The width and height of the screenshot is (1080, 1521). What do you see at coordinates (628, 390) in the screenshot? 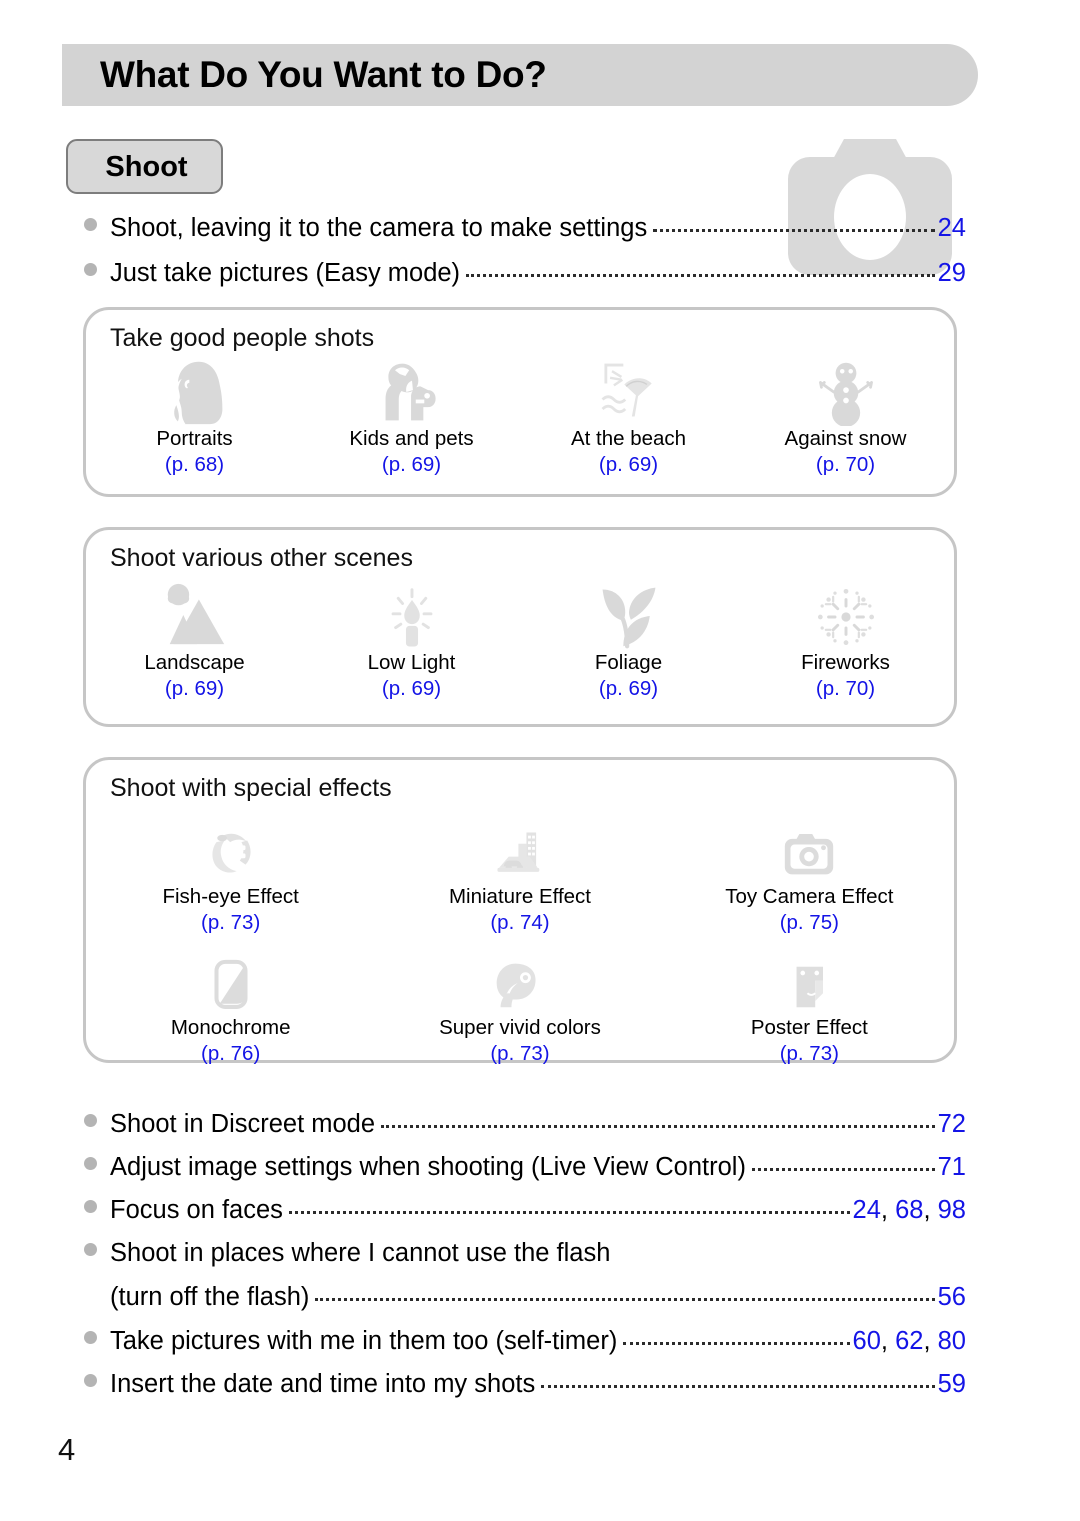
I see `beach-icon` at bounding box center [628, 390].